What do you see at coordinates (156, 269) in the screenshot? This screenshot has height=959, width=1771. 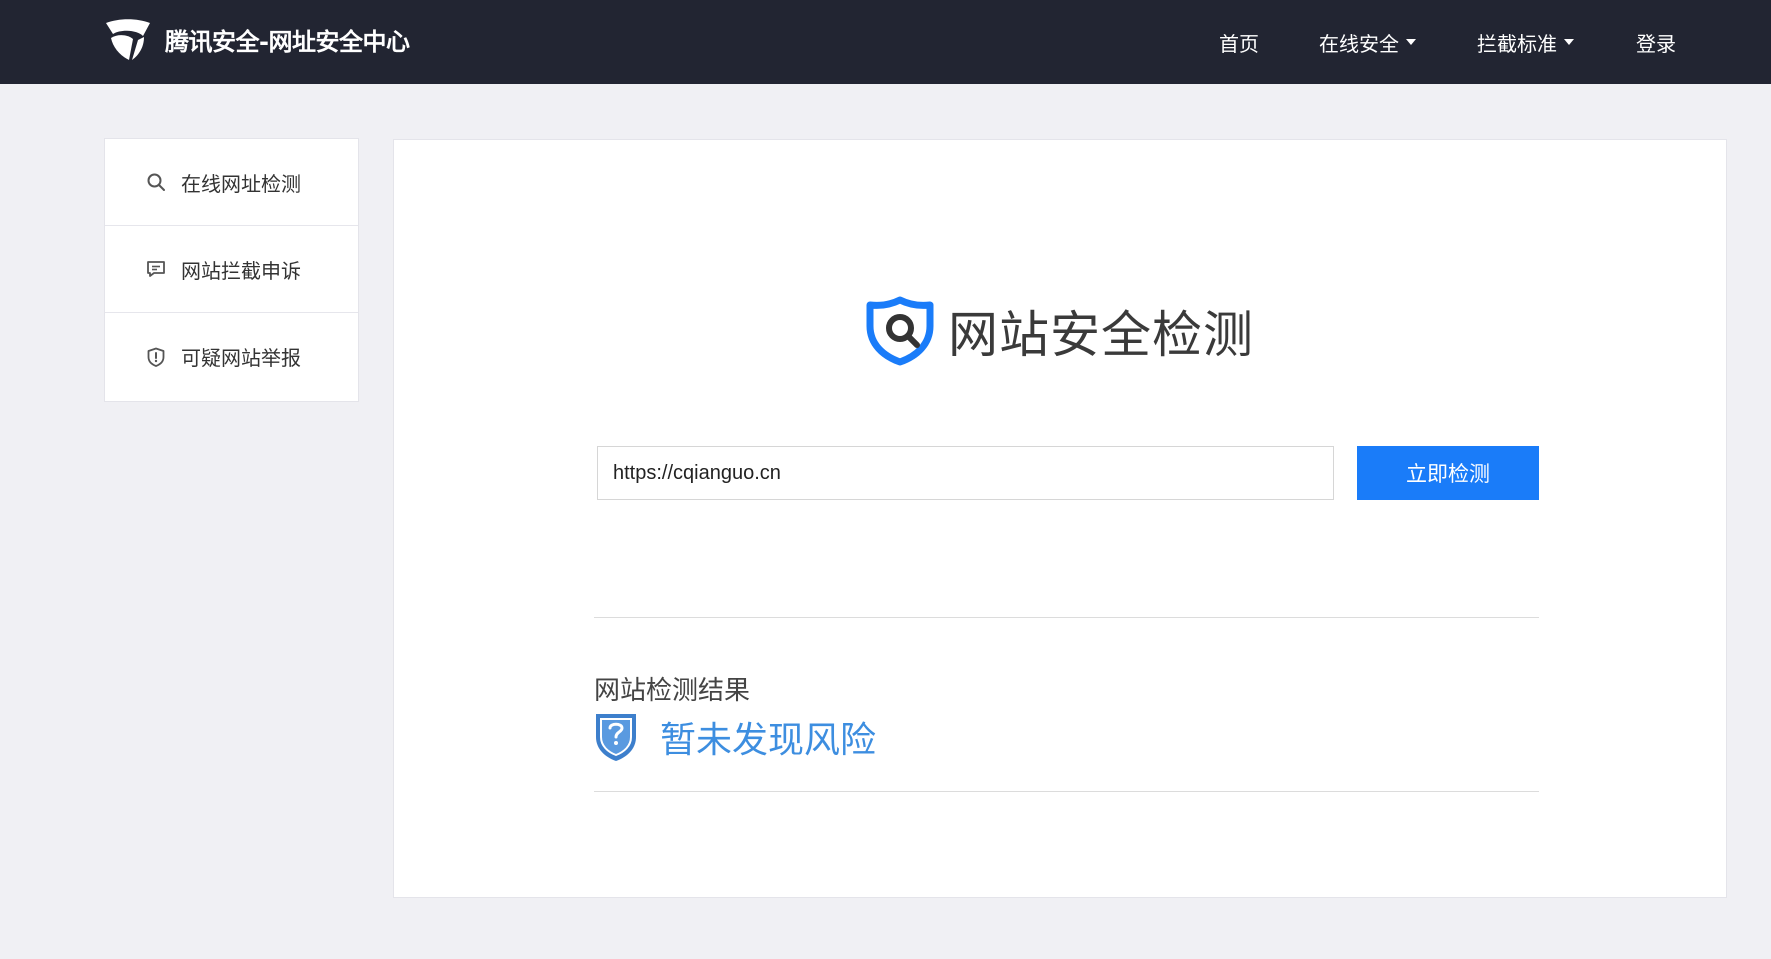 I see `message-icon` at bounding box center [156, 269].